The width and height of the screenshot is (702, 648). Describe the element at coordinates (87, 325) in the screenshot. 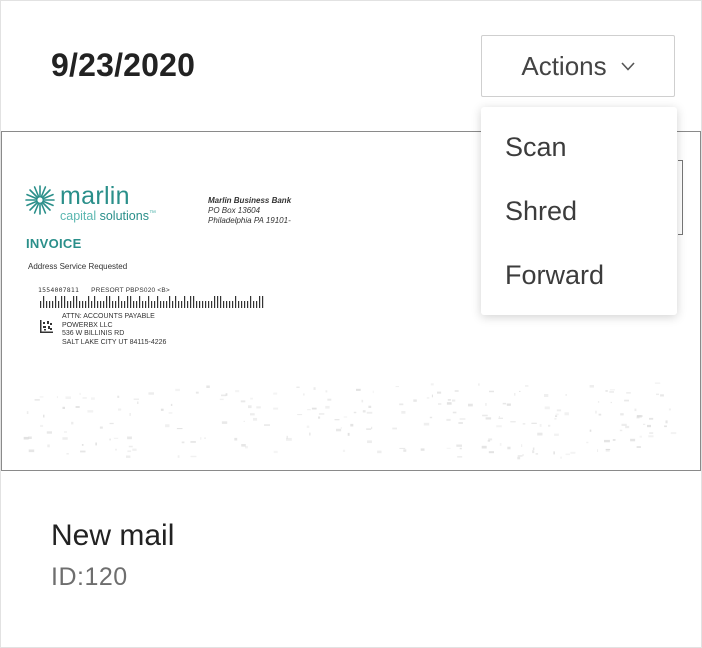

I see `recipient-line: POWERBX LLC` at that location.